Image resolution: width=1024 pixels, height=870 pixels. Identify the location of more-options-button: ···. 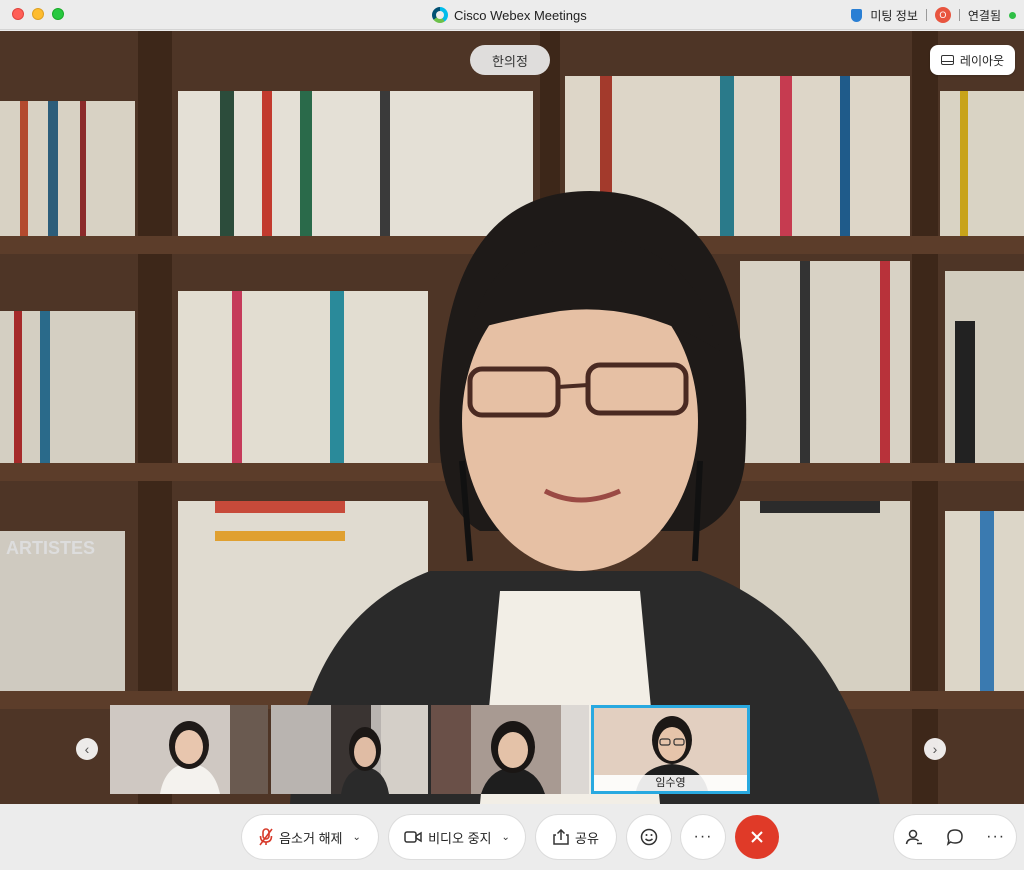
(703, 837).